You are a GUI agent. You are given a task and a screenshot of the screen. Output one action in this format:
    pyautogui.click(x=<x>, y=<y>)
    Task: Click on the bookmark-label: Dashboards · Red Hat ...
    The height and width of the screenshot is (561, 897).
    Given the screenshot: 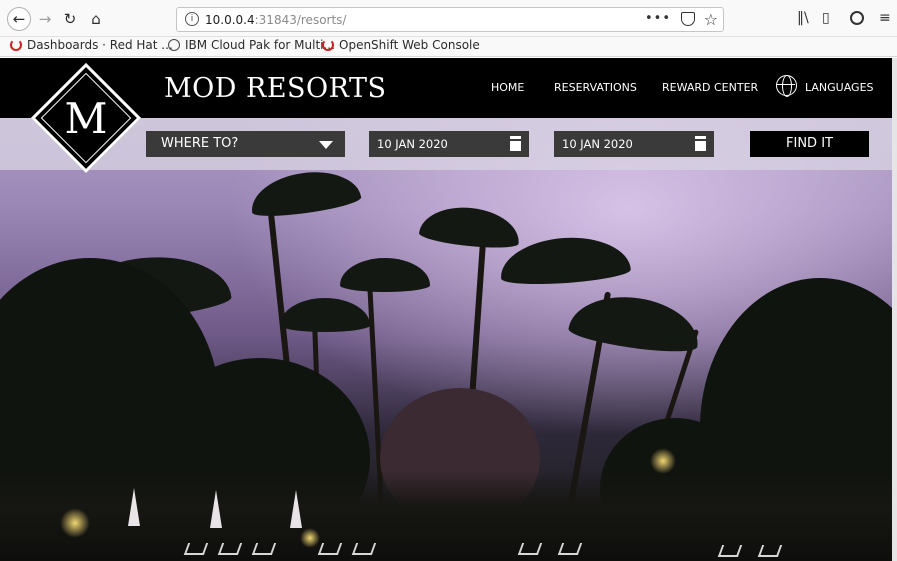 What is the action you would take?
    pyautogui.click(x=100, y=45)
    